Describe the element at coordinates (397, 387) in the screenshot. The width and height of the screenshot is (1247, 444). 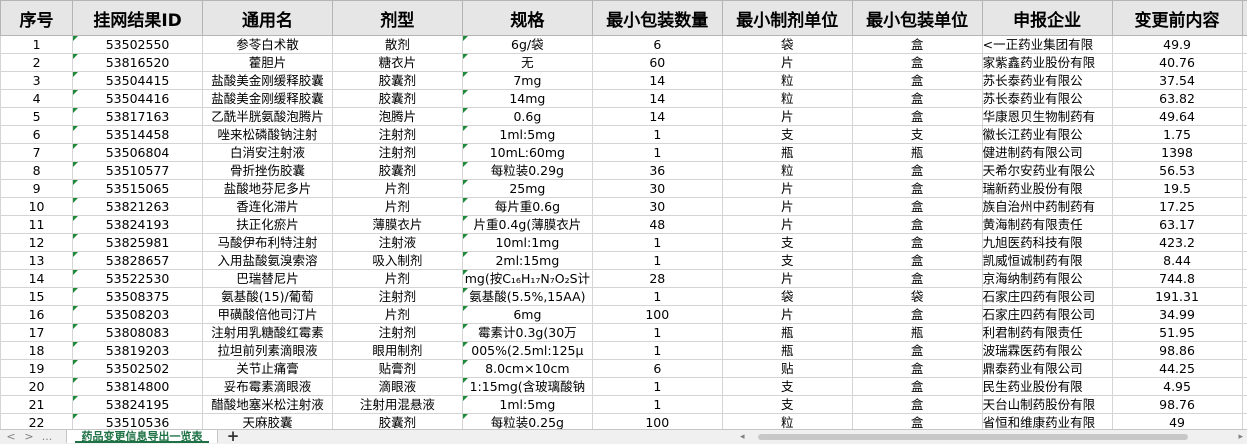
I see `dosage-form-cell: 滴眼液` at that location.